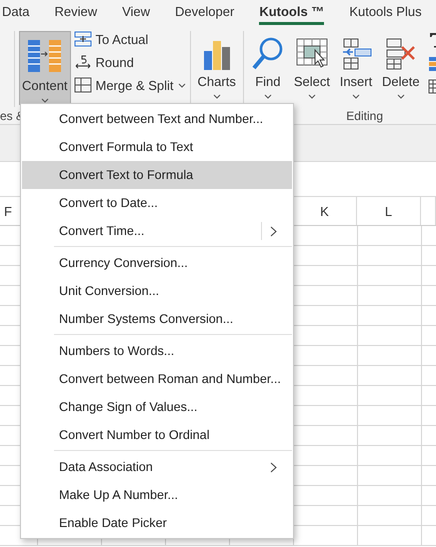 This screenshot has height=547, width=436. I want to click on column-header: L, so click(389, 211).